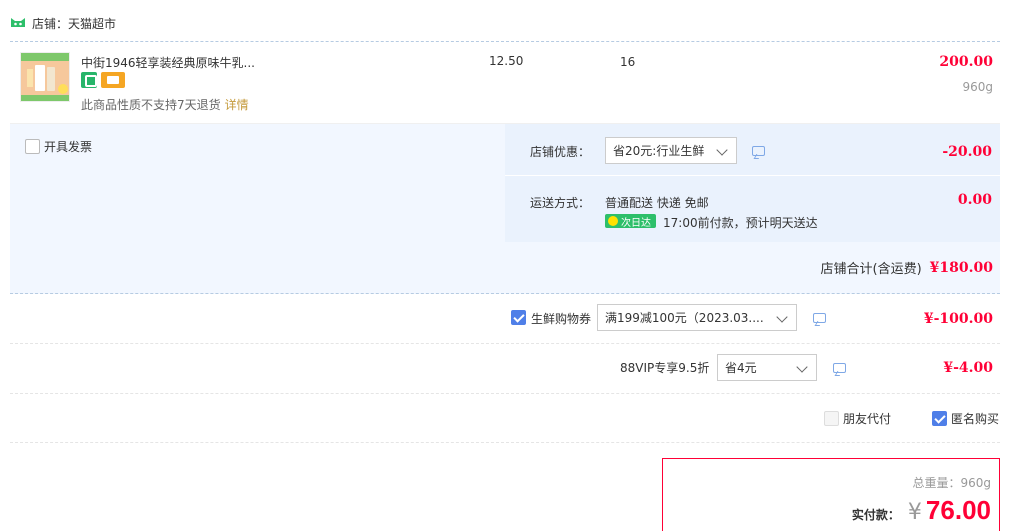 The width and height of the screenshot is (1009, 531). What do you see at coordinates (505, 418) in the screenshot?
I see `extra-options-row: 朋友代付 匿名购买` at bounding box center [505, 418].